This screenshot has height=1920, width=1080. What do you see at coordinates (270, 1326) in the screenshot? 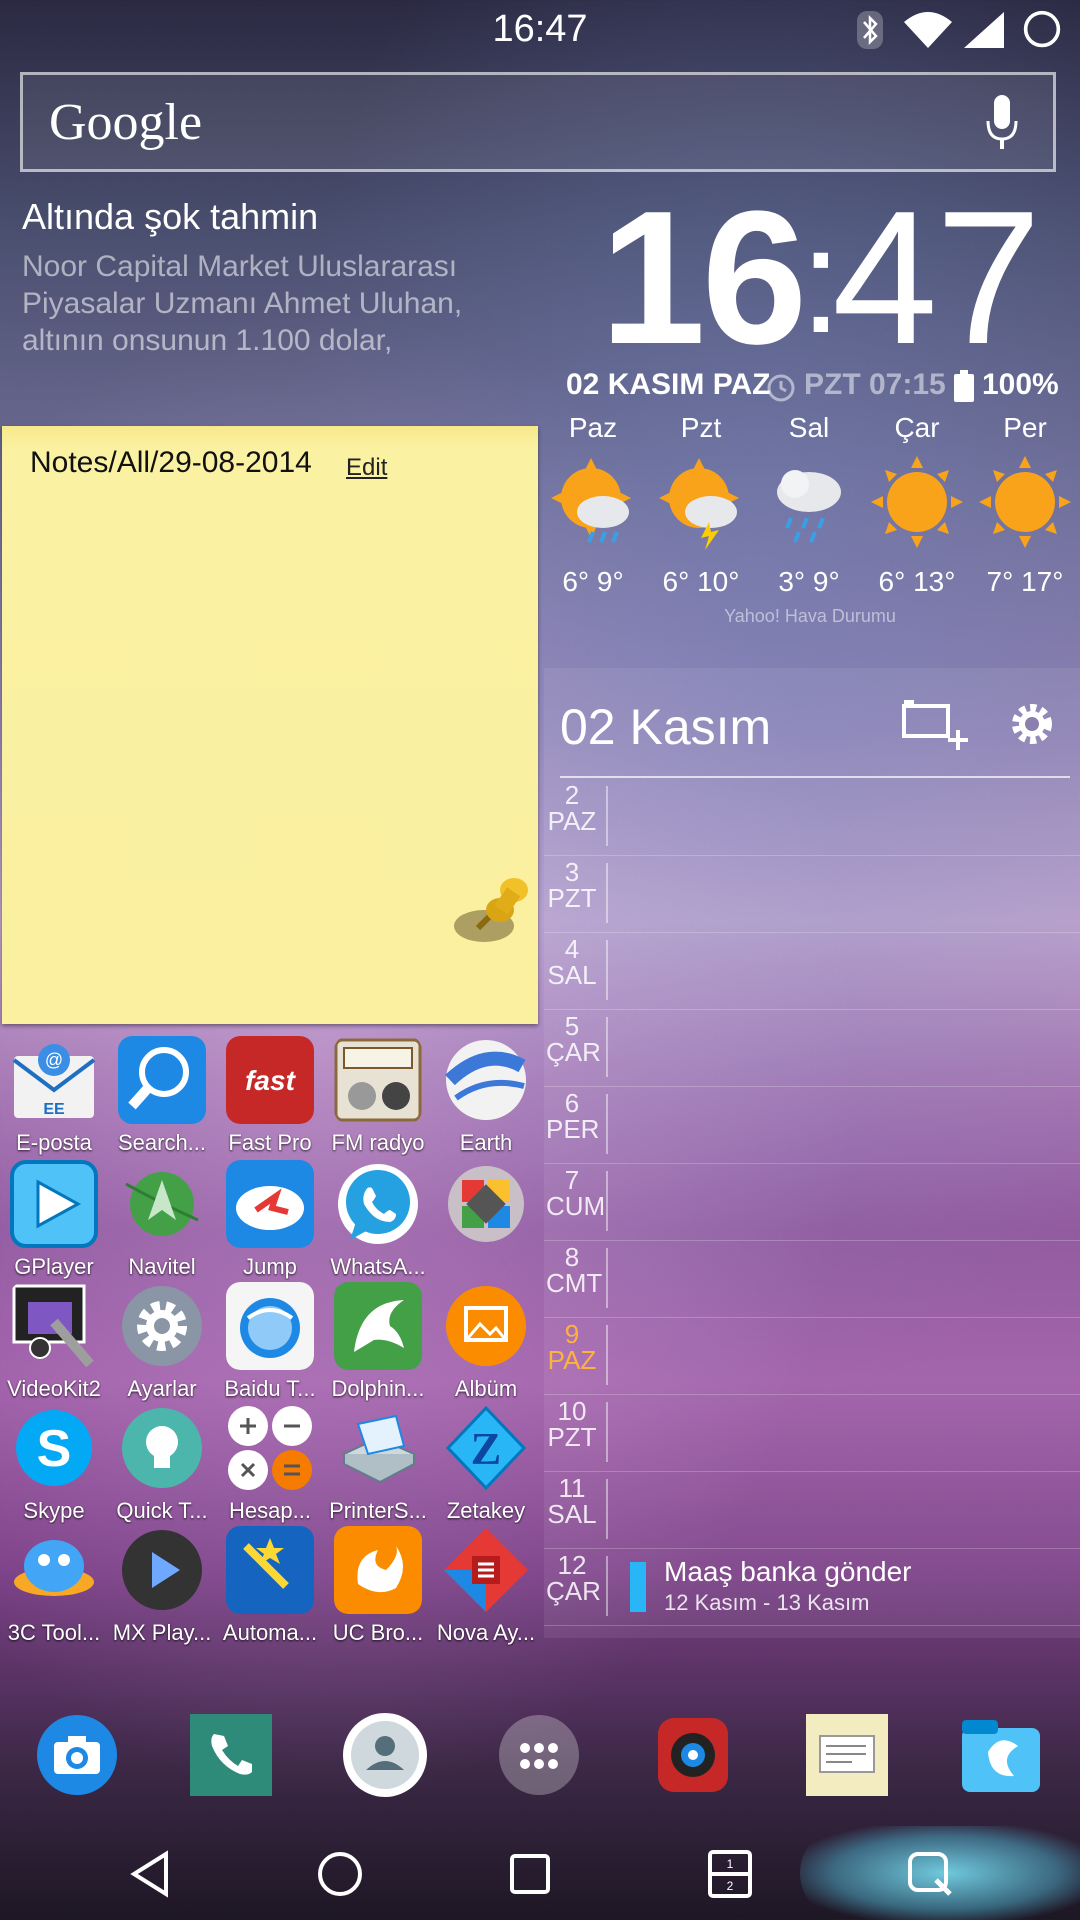
I see `baidu-browser-icon` at bounding box center [270, 1326].